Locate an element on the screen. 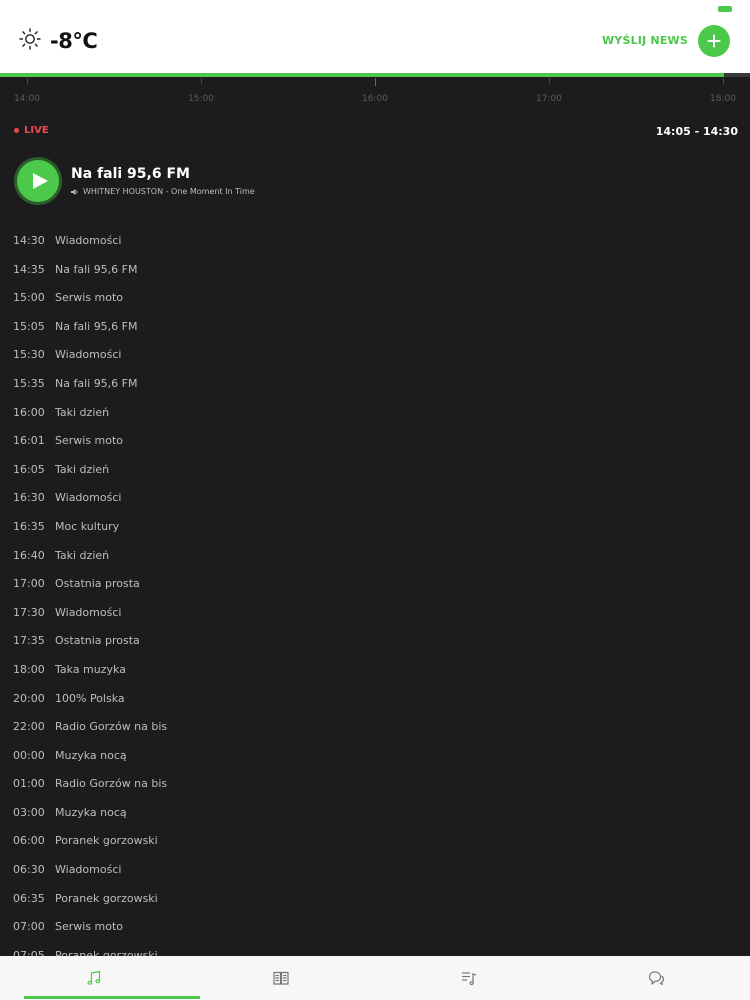 The image size is (750, 1000). tab-chat is located at coordinates (656, 978).